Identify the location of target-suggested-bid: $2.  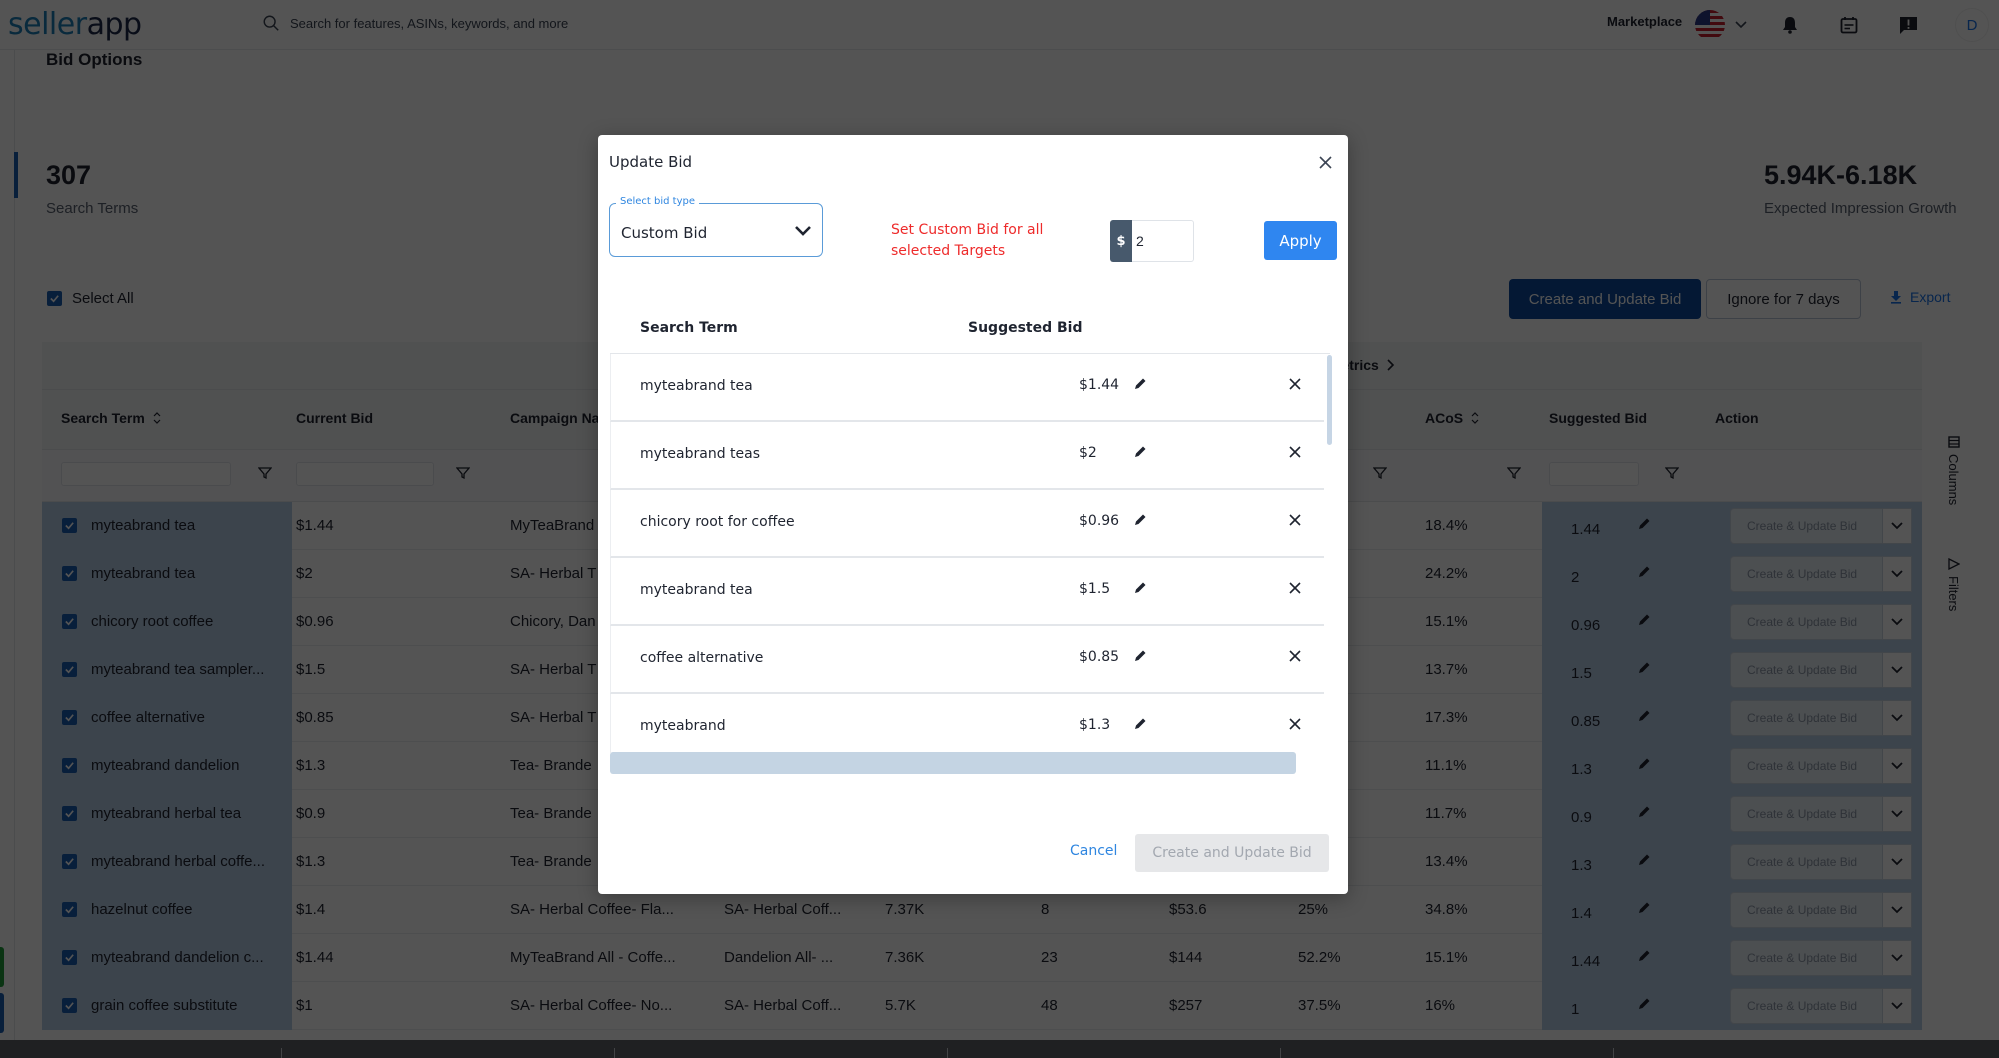
(1088, 453).